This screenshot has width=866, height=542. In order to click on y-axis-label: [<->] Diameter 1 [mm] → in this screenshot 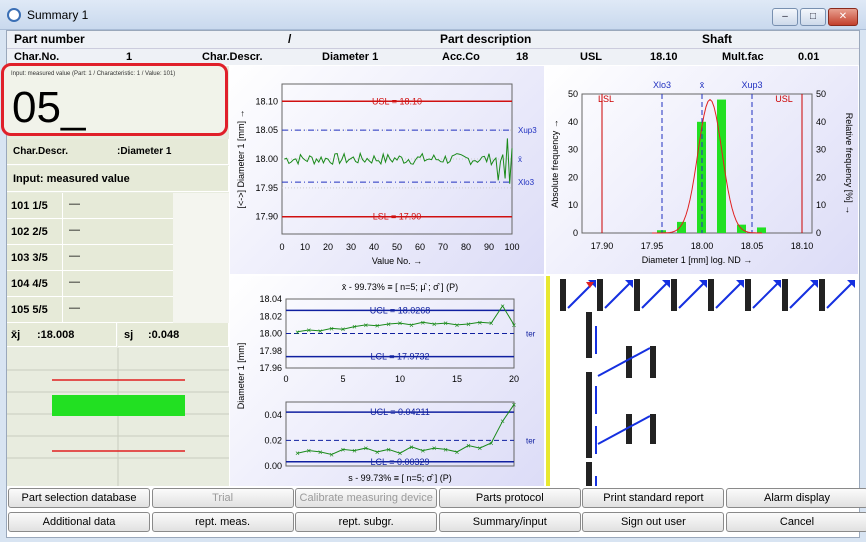, I will do `click(241, 158)`.